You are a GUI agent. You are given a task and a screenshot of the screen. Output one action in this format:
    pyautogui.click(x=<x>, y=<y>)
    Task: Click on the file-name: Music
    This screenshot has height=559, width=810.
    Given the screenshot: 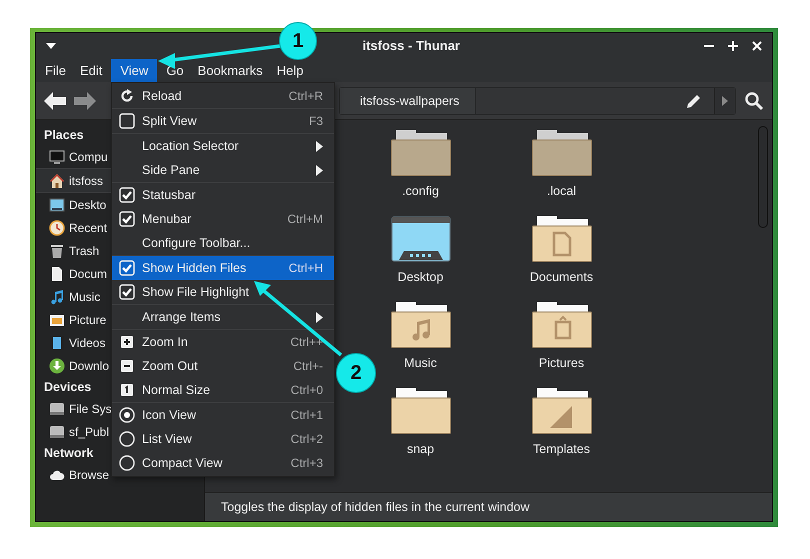 What is the action you would take?
    pyautogui.click(x=420, y=363)
    